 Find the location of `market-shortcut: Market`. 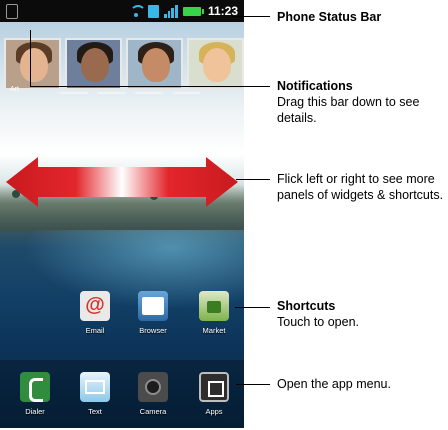

market-shortcut: Market is located at coordinates (214, 313).